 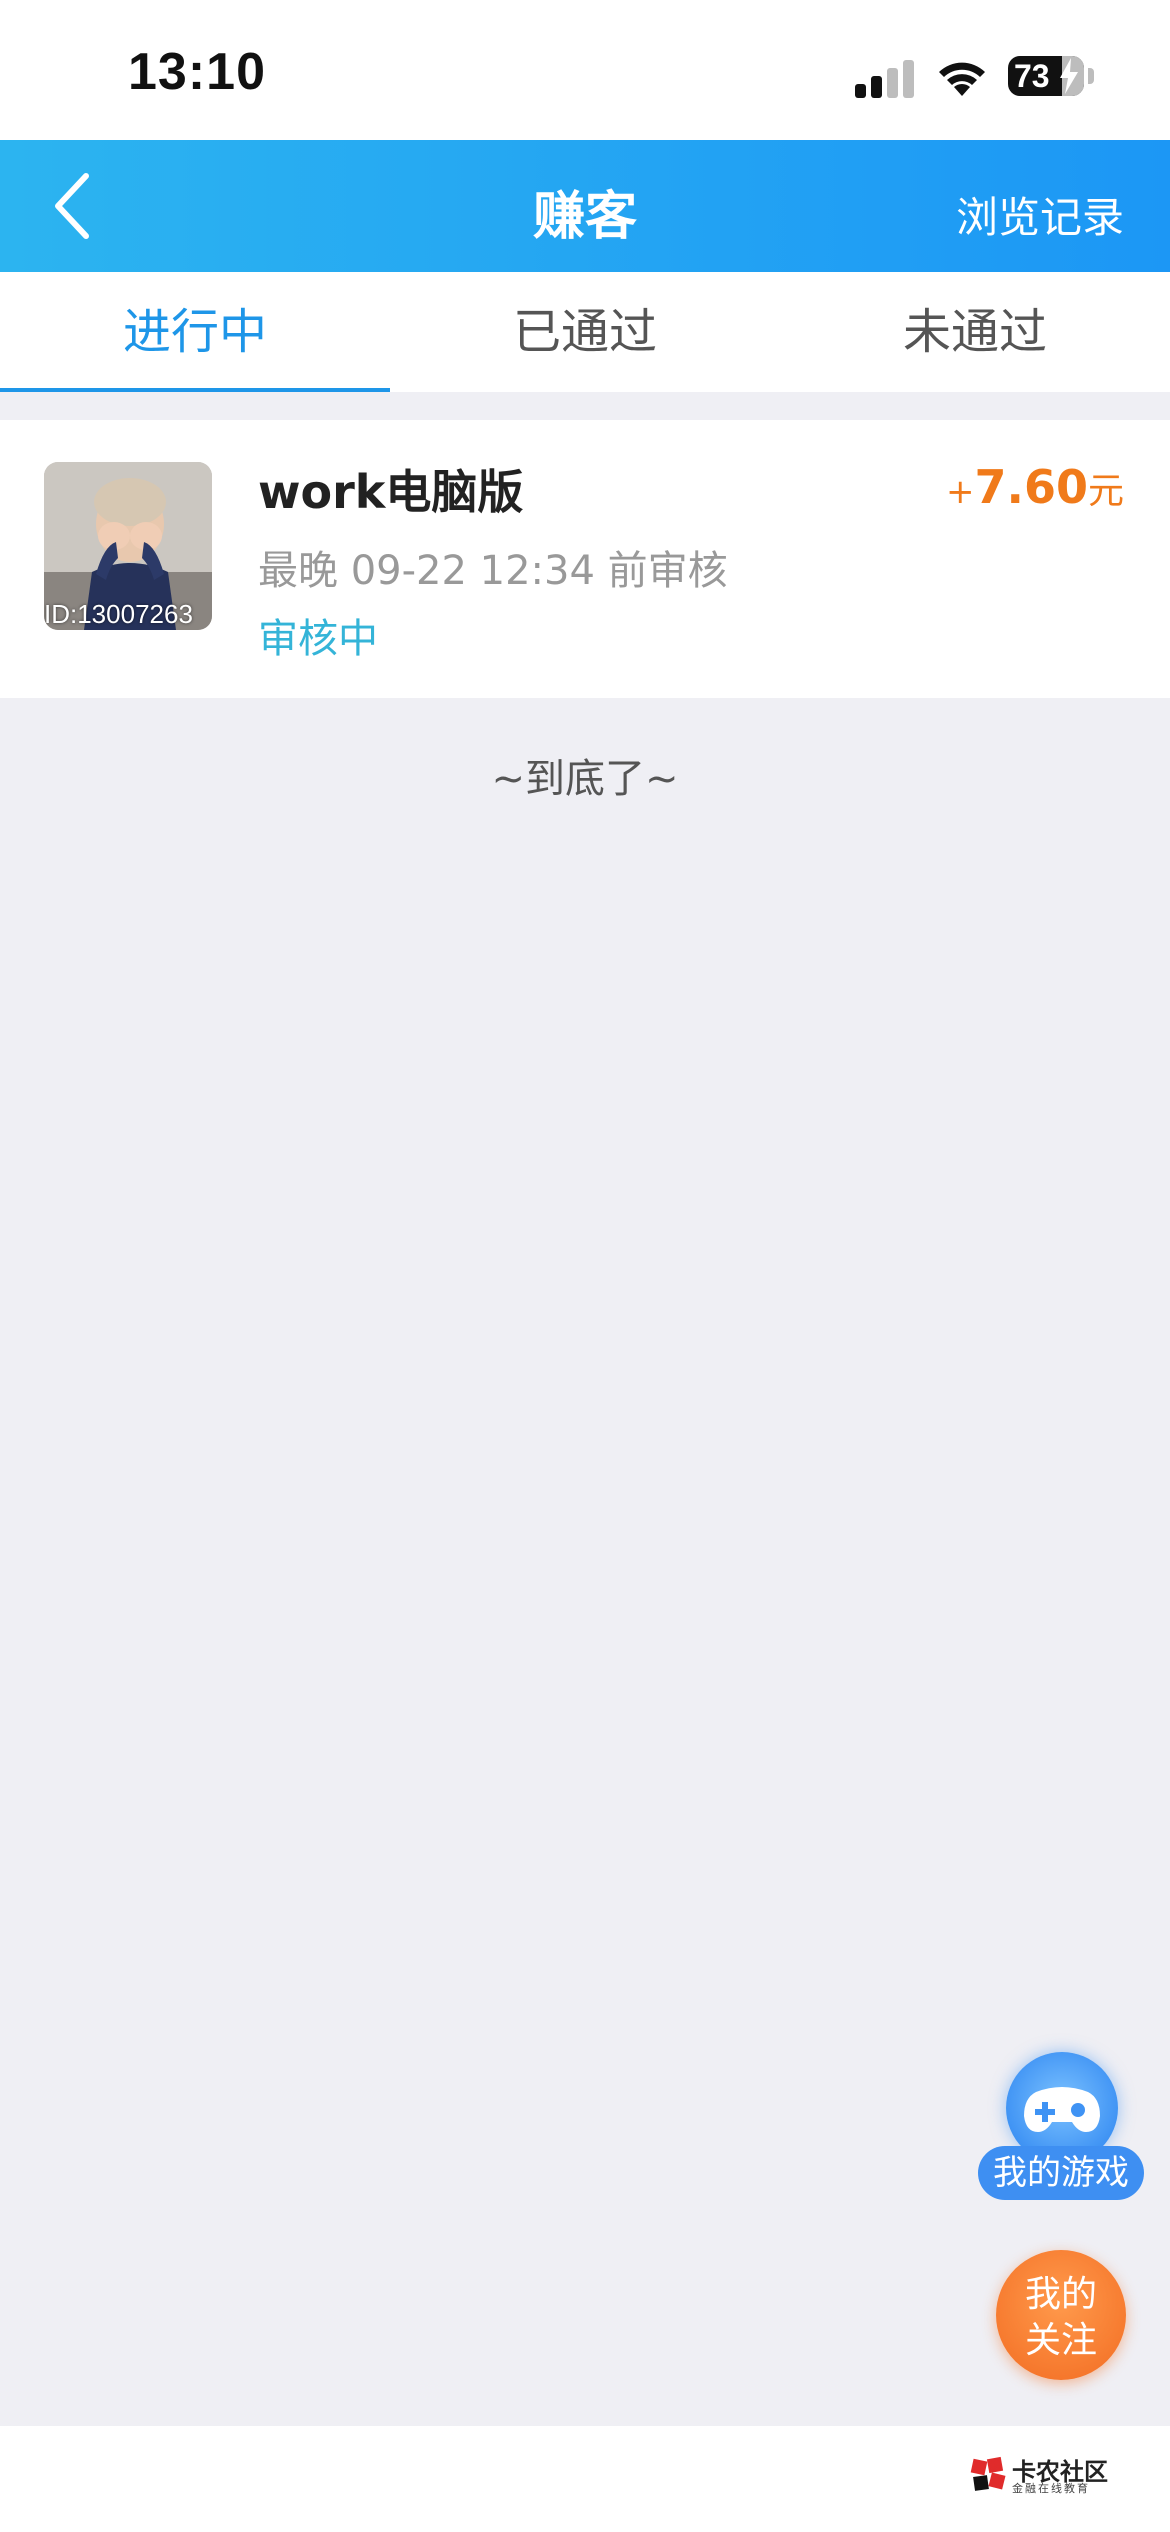 I want to click on status-bar: 13:10 73, so click(x=585, y=70).